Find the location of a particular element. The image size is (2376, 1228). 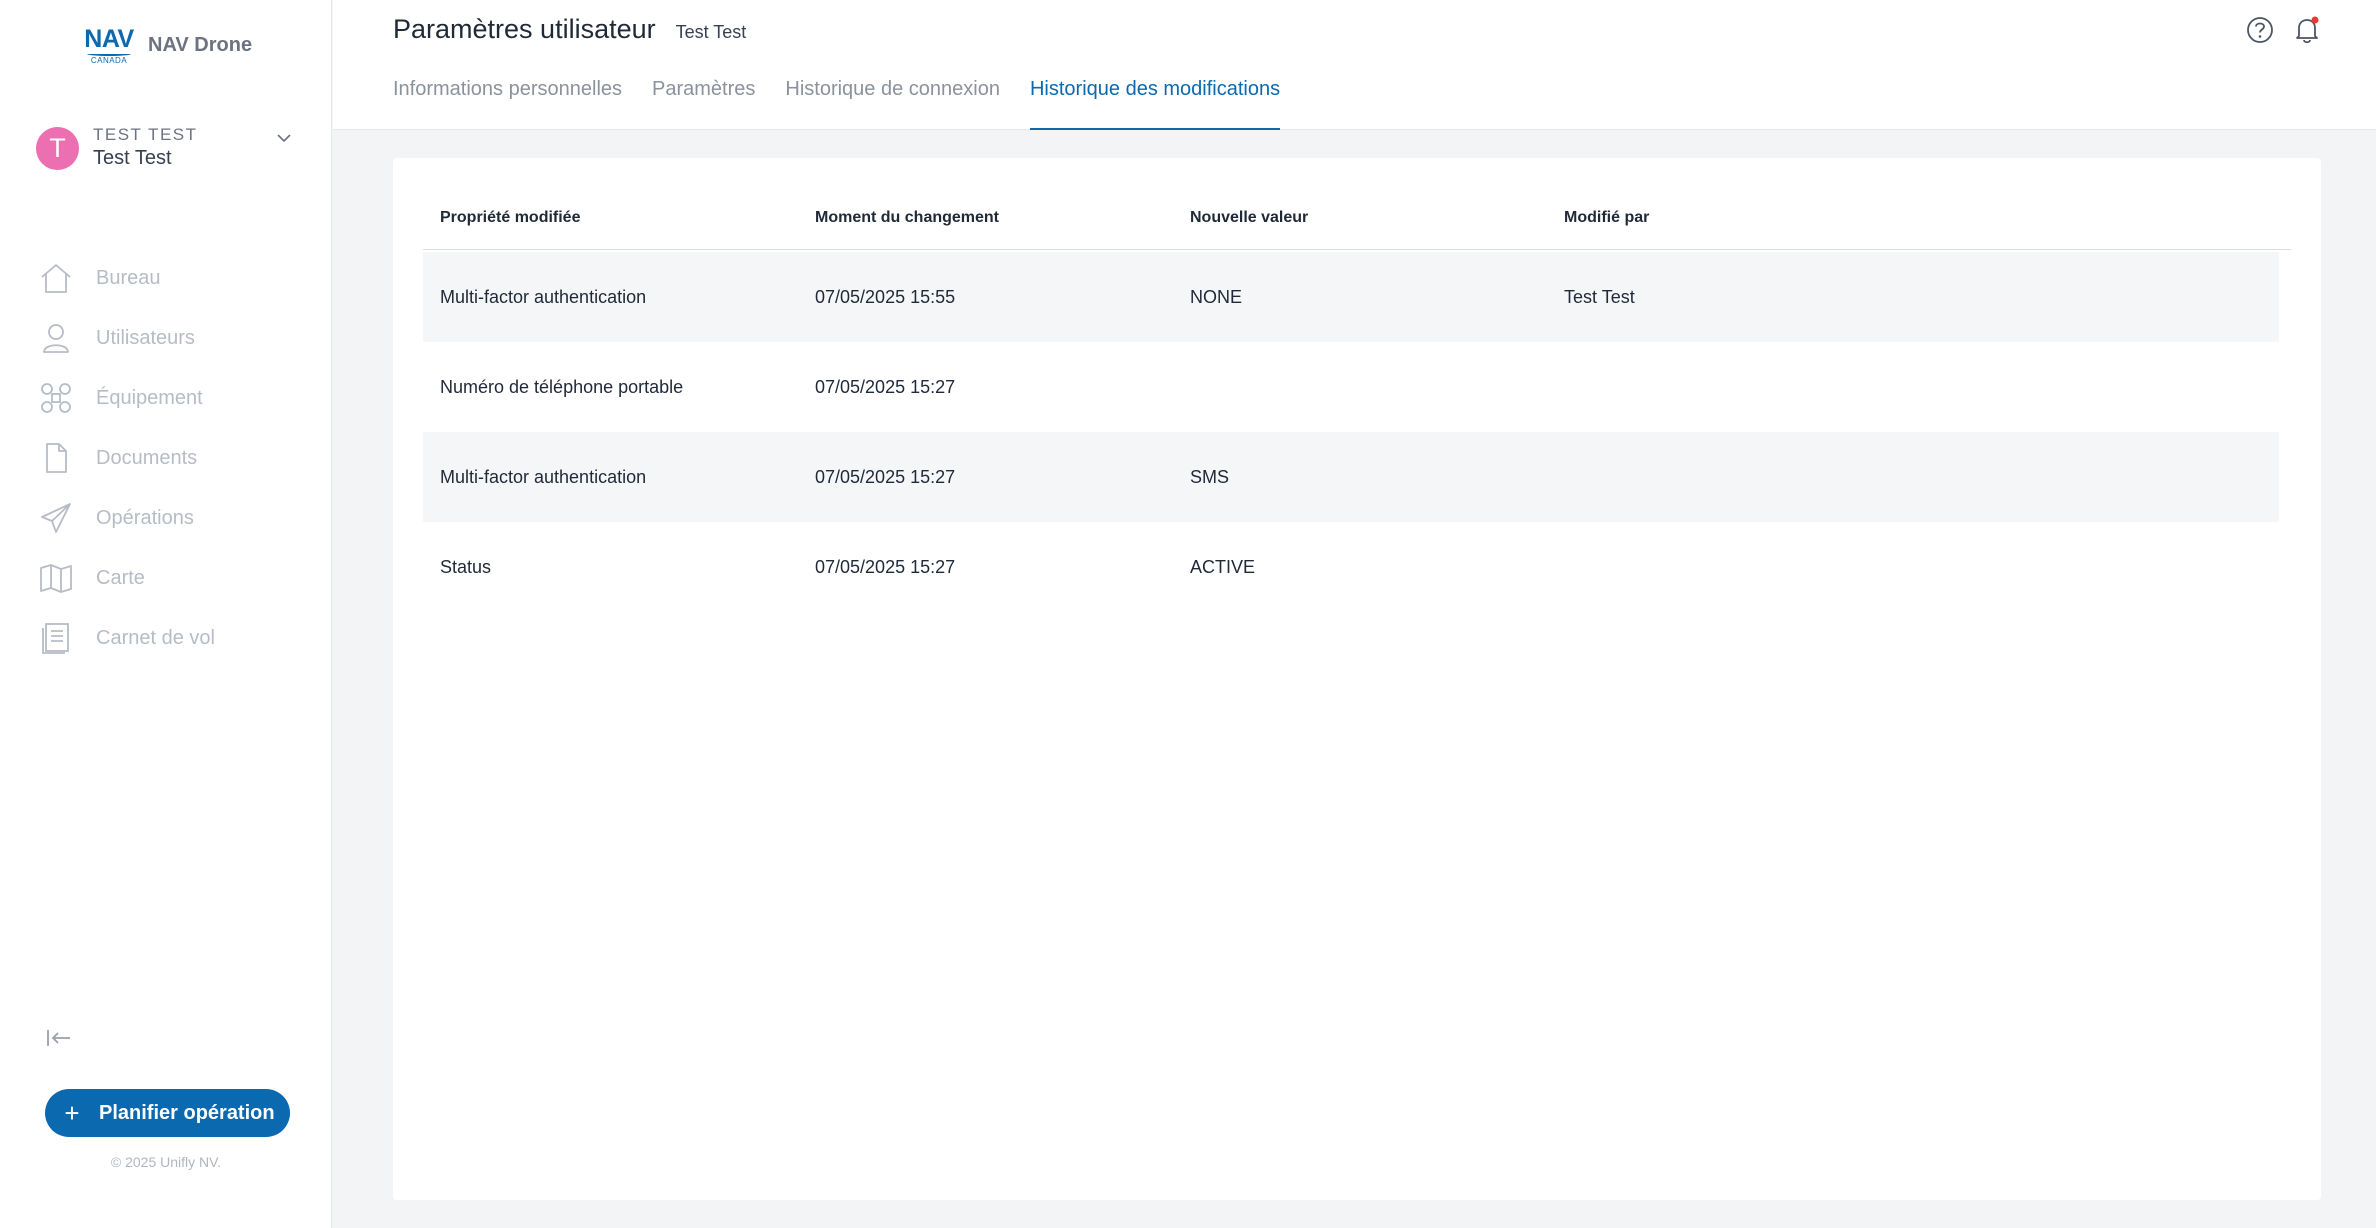

user-name: Test Test is located at coordinates (132, 158).